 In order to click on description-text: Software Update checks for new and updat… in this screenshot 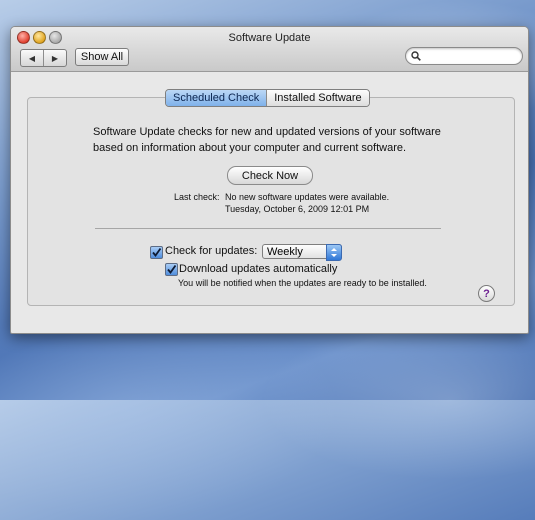, I will do `click(267, 140)`.